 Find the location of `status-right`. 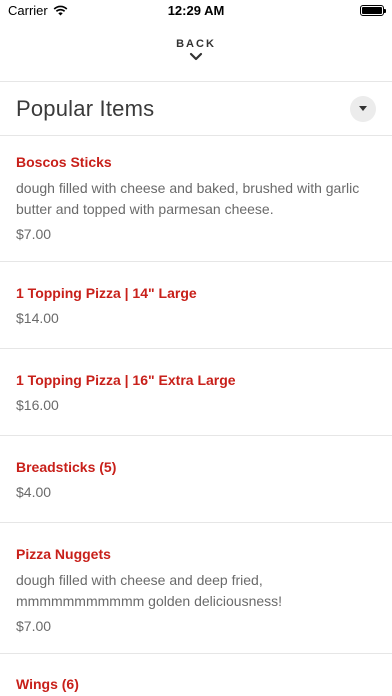

status-right is located at coordinates (373, 10).